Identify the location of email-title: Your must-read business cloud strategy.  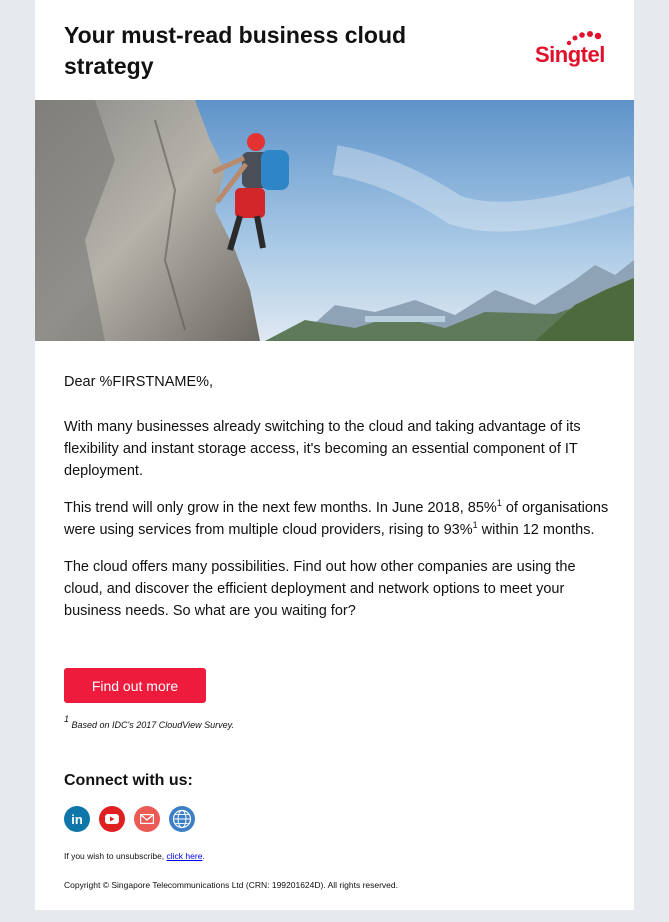
(235, 50).